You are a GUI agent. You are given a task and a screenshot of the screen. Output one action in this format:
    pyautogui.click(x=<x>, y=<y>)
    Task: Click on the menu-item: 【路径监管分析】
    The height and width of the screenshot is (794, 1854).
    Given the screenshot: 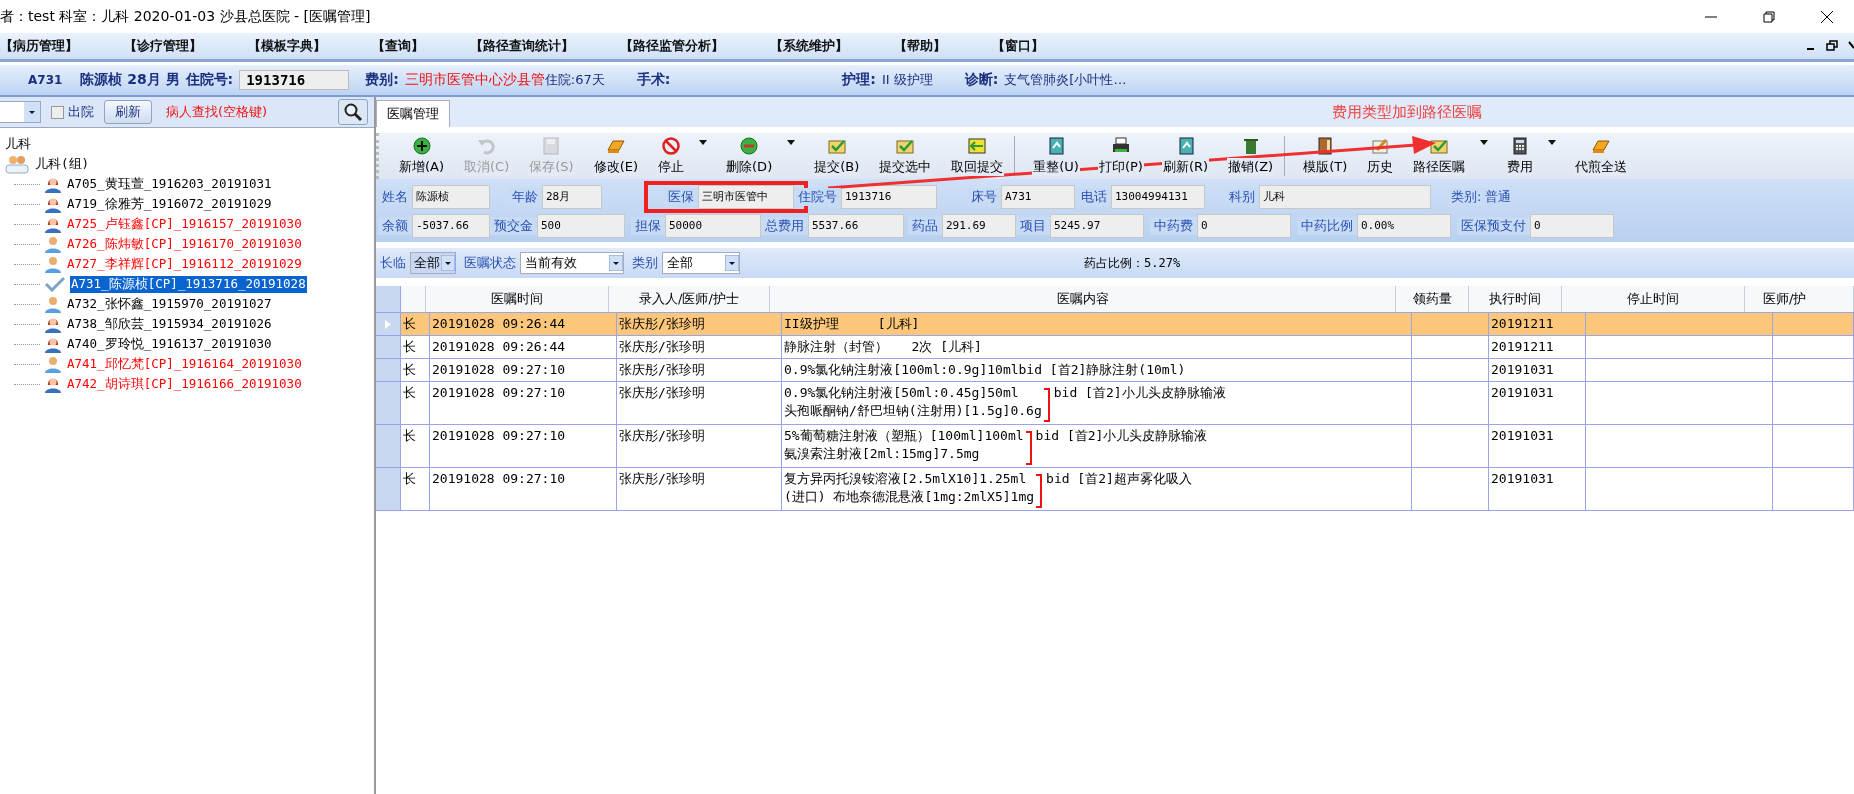 What is the action you would take?
    pyautogui.click(x=672, y=46)
    